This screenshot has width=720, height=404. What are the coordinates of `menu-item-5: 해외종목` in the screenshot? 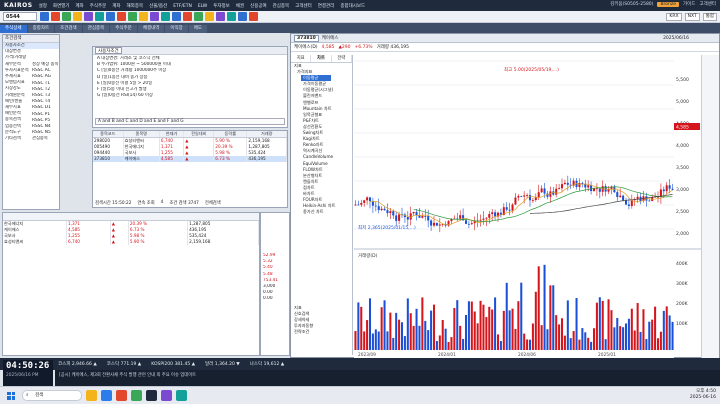 It's located at (135, 6).